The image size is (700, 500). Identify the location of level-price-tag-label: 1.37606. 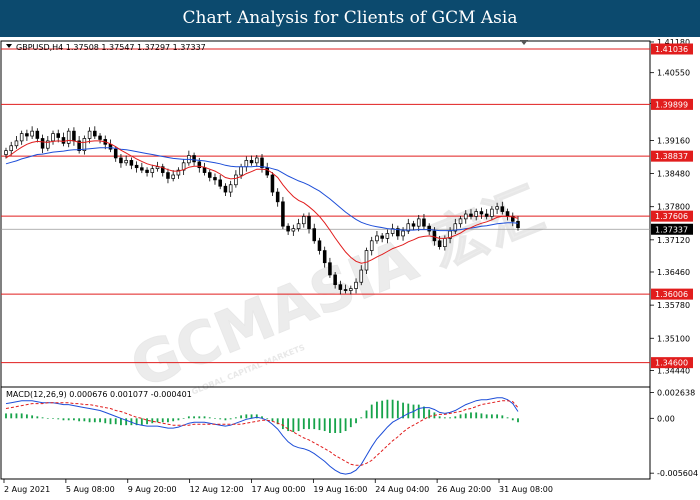
(671, 216).